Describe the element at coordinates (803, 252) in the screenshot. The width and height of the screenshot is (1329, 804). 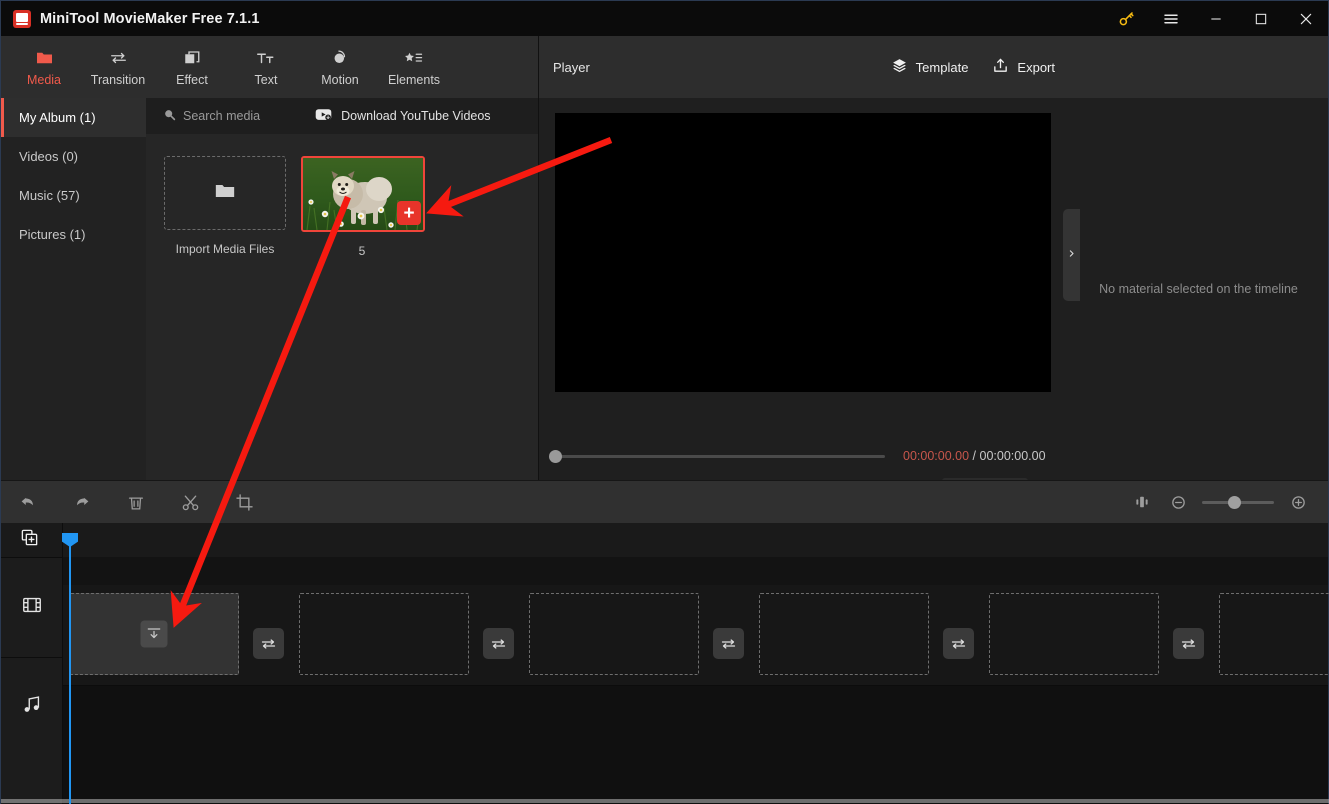
I see `video-preview-area` at that location.